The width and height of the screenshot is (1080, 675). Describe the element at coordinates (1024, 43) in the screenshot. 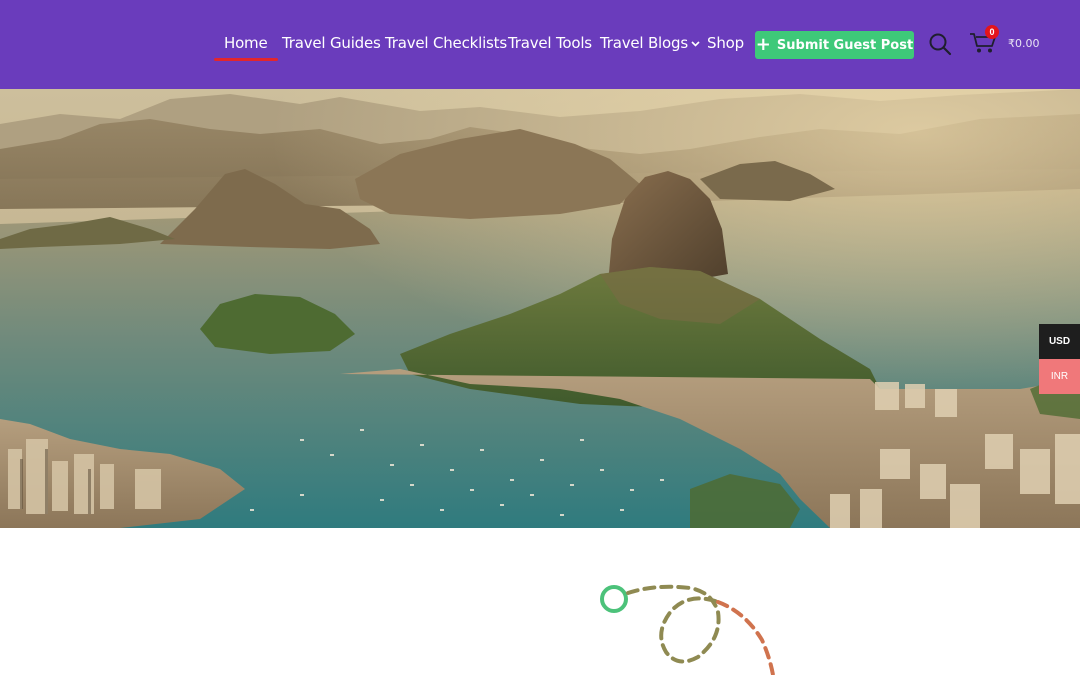

I see `cart-total: ₹0.00` at that location.